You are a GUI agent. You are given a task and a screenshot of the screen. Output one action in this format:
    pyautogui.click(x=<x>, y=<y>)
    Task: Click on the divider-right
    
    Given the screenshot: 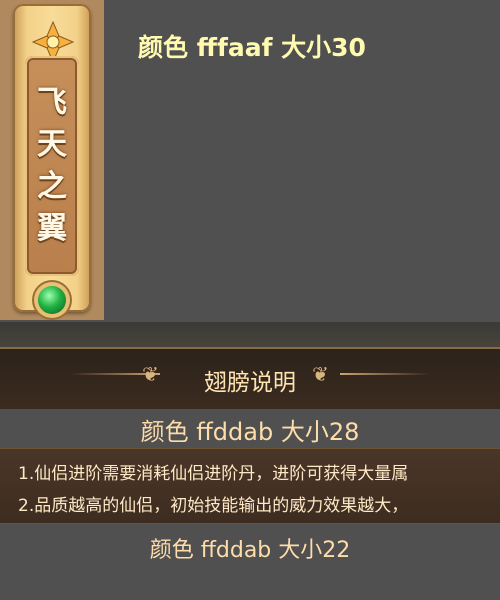 What is the action you would take?
    pyautogui.click(x=385, y=374)
    